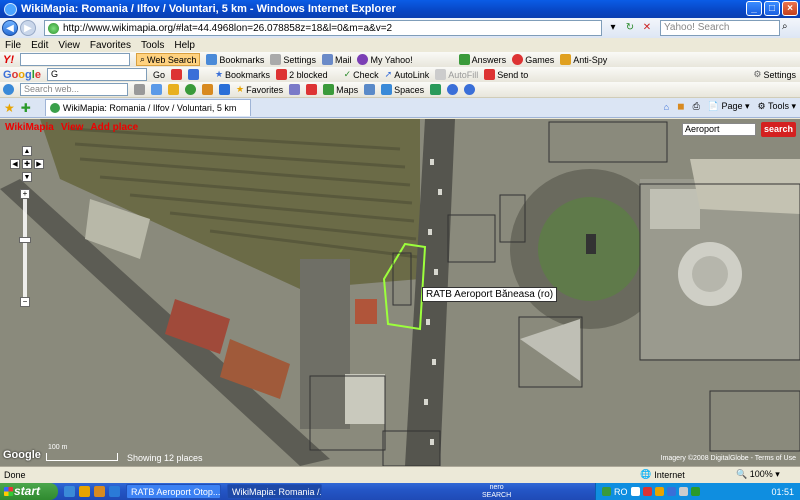 The width and height of the screenshot is (800, 500). I want to click on add-place-link: Add place, so click(114, 127).